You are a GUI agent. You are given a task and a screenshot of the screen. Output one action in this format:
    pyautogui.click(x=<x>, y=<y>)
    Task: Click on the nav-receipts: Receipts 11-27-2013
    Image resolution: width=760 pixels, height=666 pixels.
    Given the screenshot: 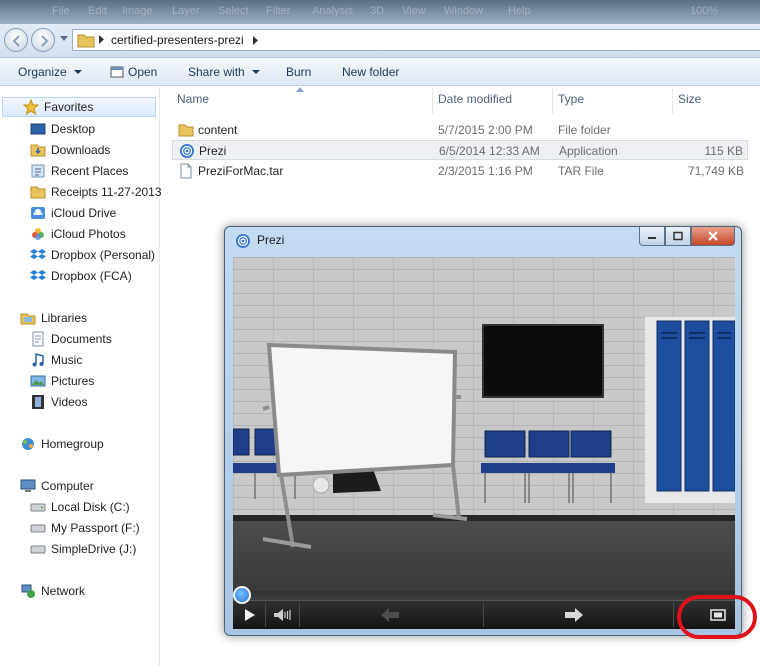 What is the action you would take?
    pyautogui.click(x=96, y=192)
    